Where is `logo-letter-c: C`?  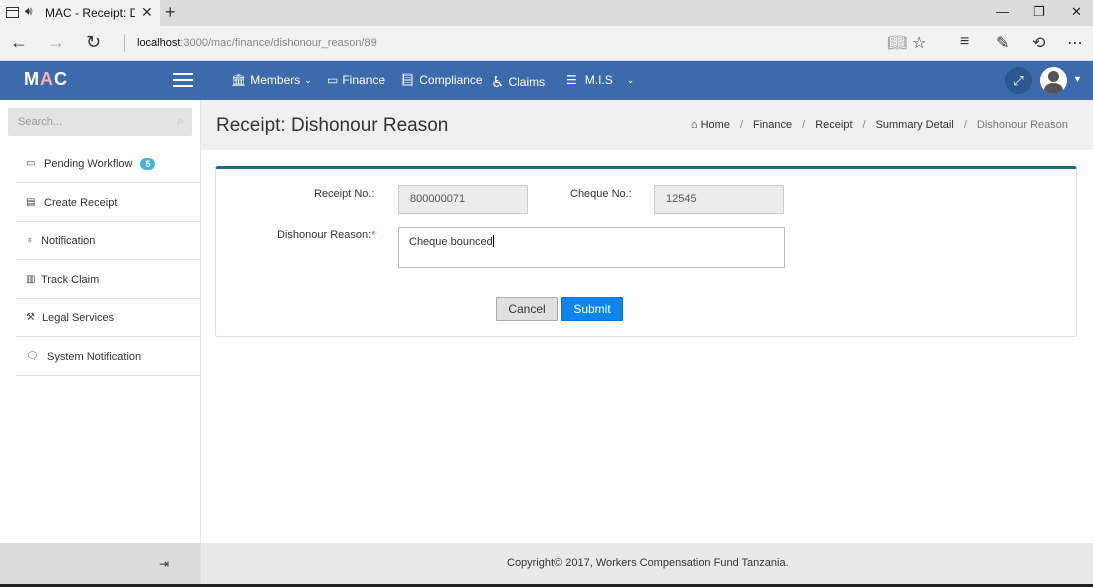 logo-letter-c: C is located at coordinates (61, 79).